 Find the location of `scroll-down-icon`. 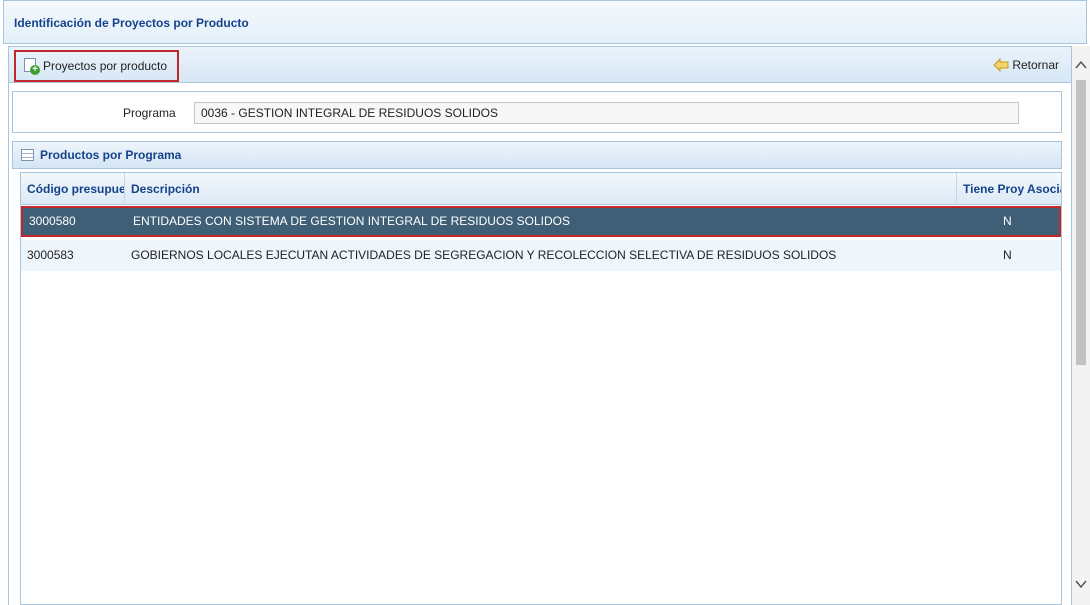

scroll-down-icon is located at coordinates (1081, 584).